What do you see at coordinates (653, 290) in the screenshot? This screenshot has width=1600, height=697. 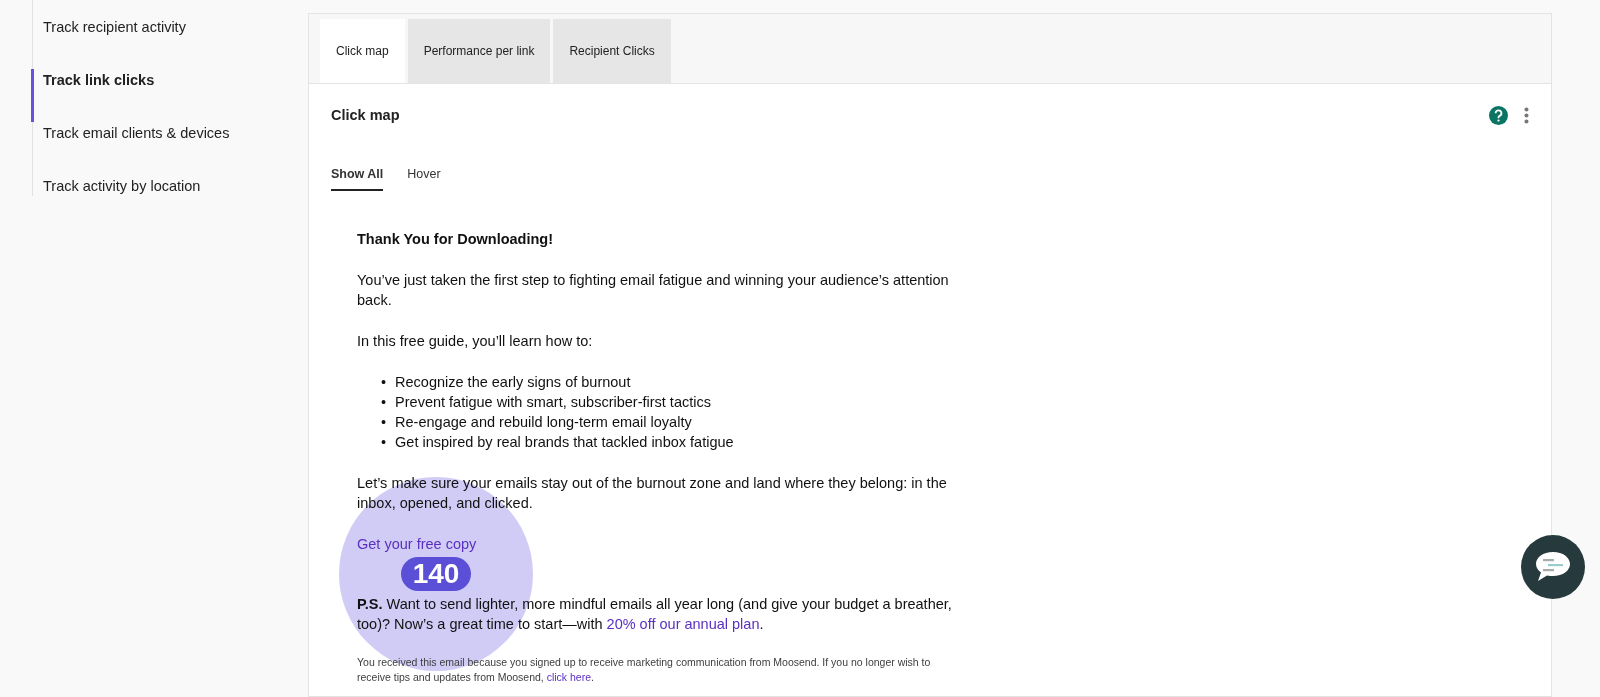 I see `email-paragraph: You’ve just taken the first step to fighting email fatigue and winning your audience’s attention back.` at bounding box center [653, 290].